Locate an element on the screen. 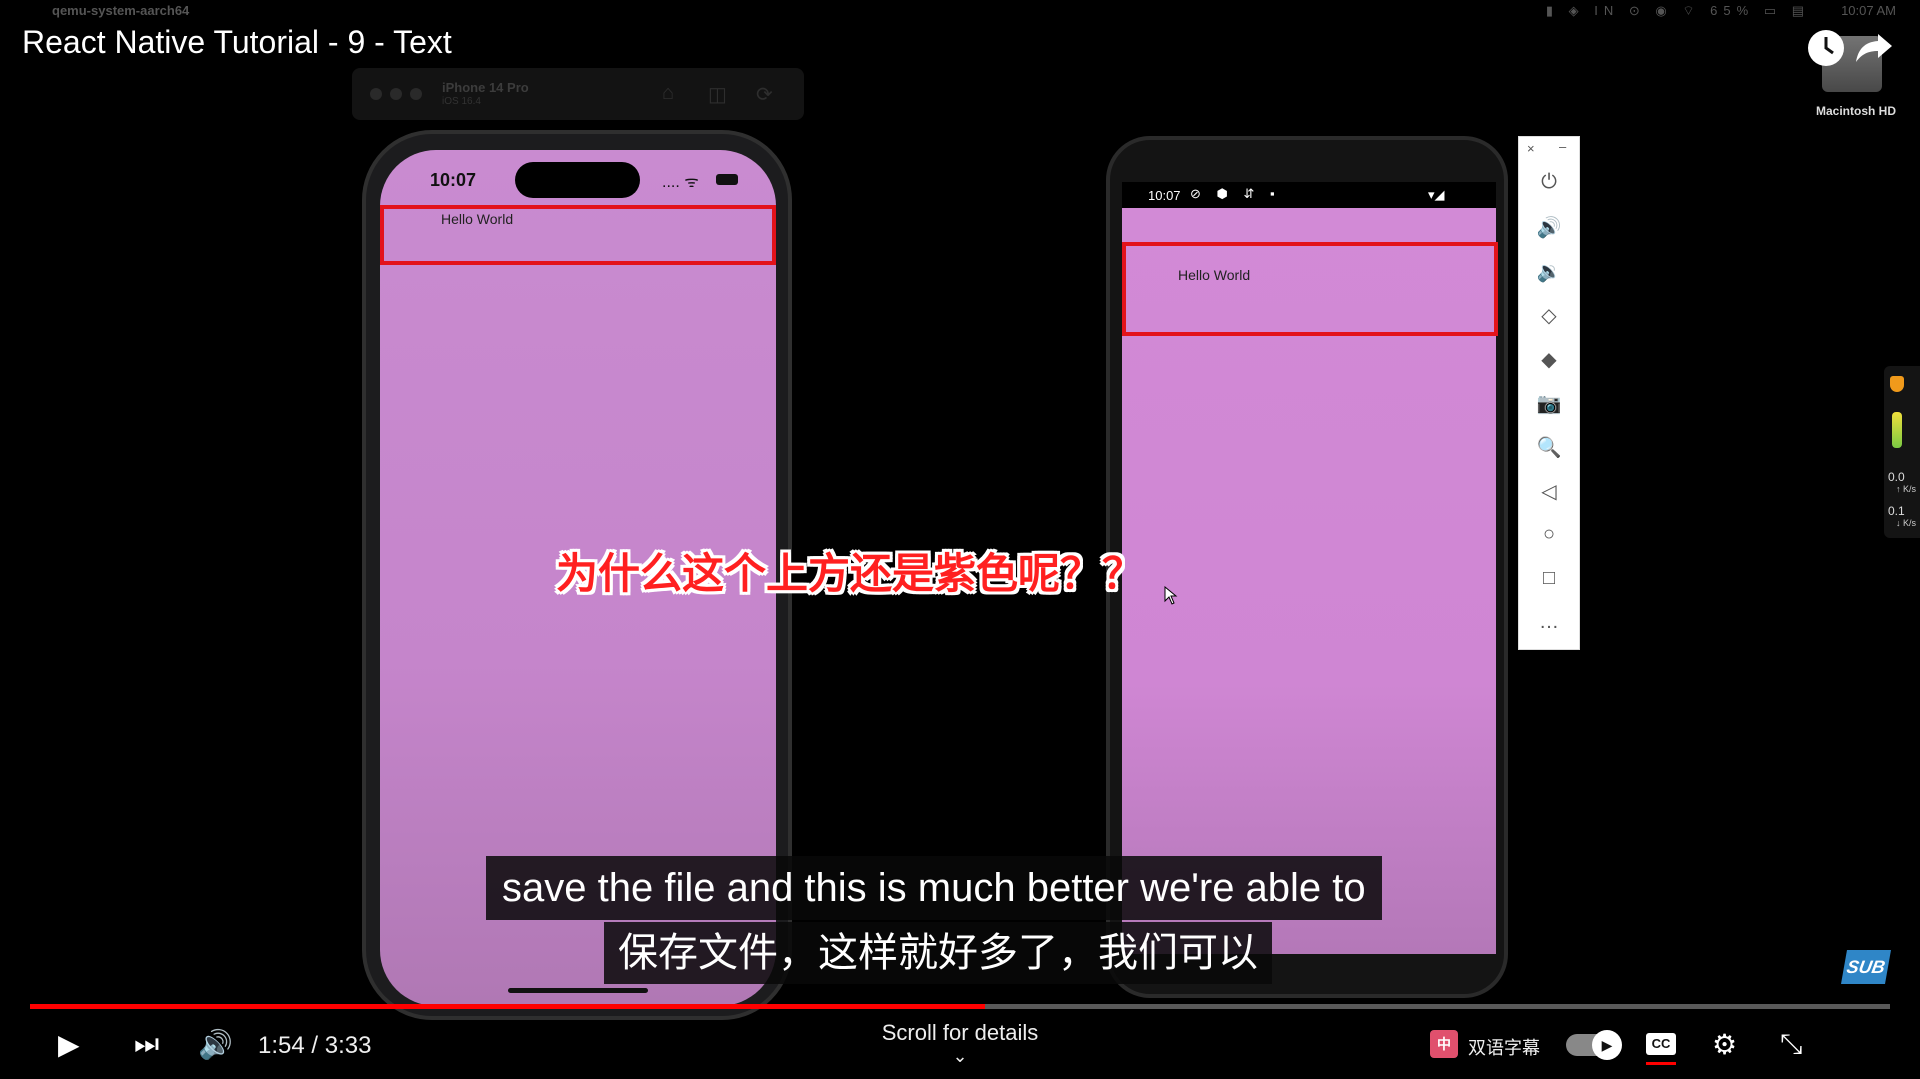 This screenshot has height=1079, width=1920. simulator-ios-version: iOS 16.4 is located at coordinates (461, 101).